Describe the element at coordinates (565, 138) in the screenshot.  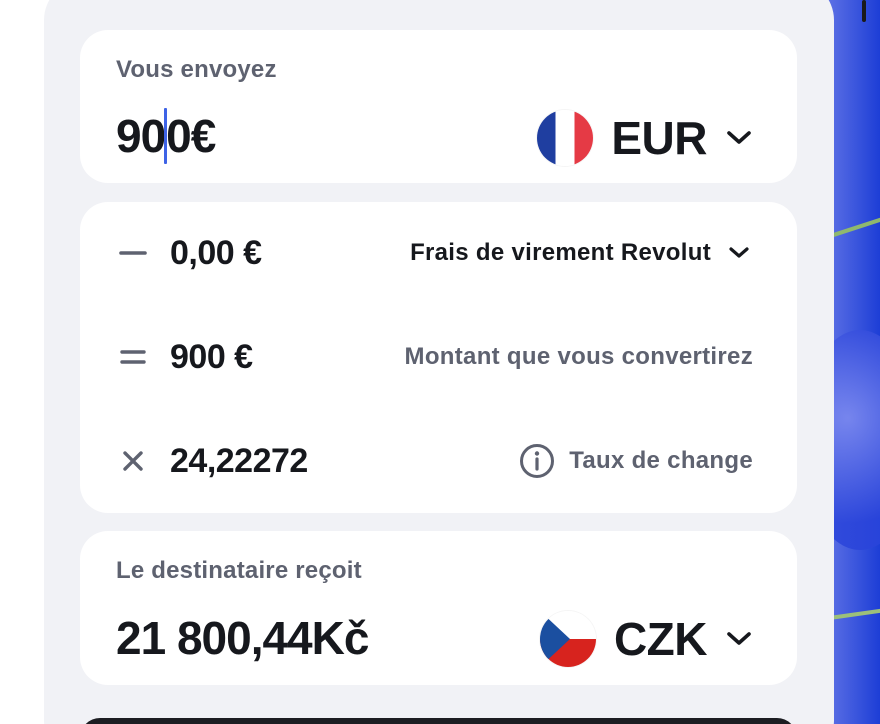
I see `france-flag-icon` at that location.